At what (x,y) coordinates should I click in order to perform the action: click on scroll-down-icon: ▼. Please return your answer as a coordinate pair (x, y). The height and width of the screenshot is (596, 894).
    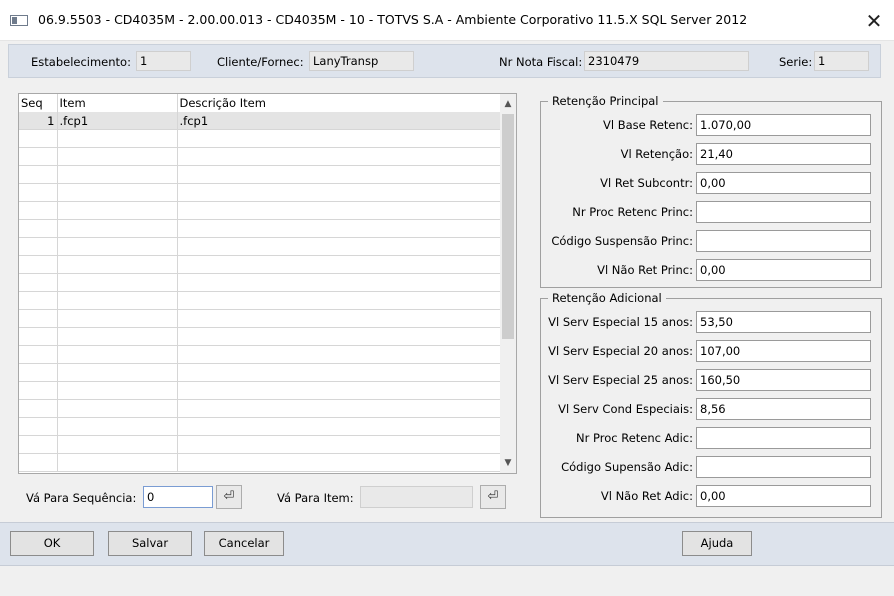
    Looking at the image, I should click on (508, 463).